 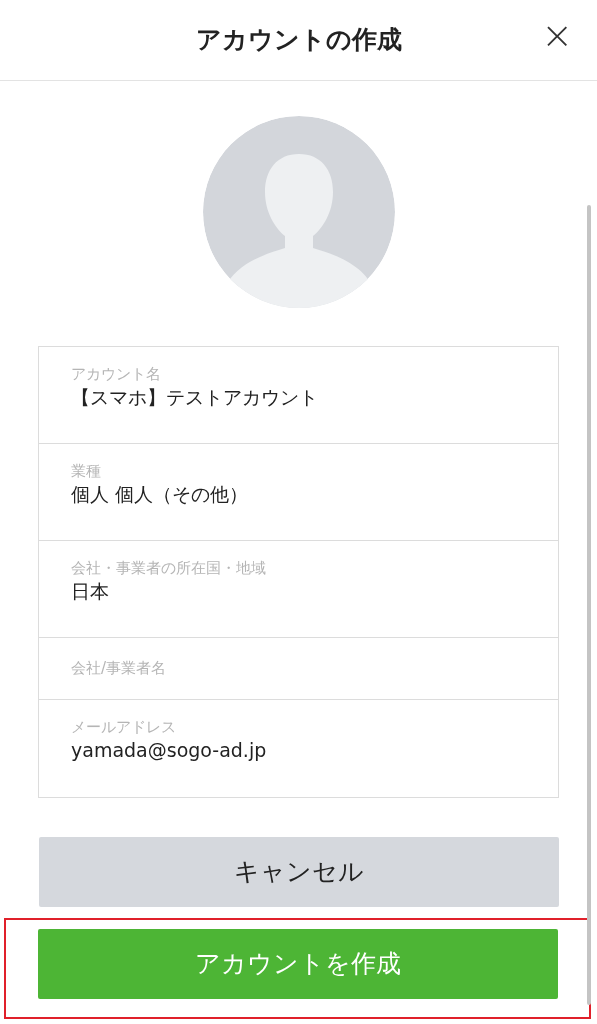 What do you see at coordinates (298, 872) in the screenshot?
I see `cancel-button: キャンセル` at bounding box center [298, 872].